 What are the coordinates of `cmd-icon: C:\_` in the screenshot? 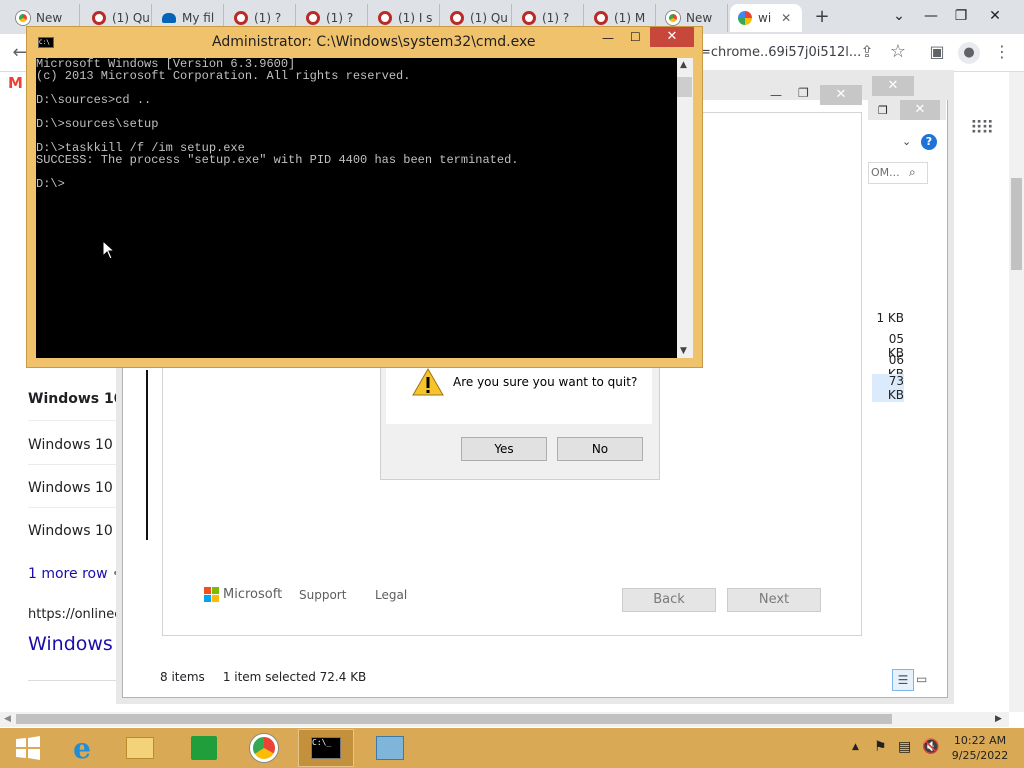 It's located at (326, 748).